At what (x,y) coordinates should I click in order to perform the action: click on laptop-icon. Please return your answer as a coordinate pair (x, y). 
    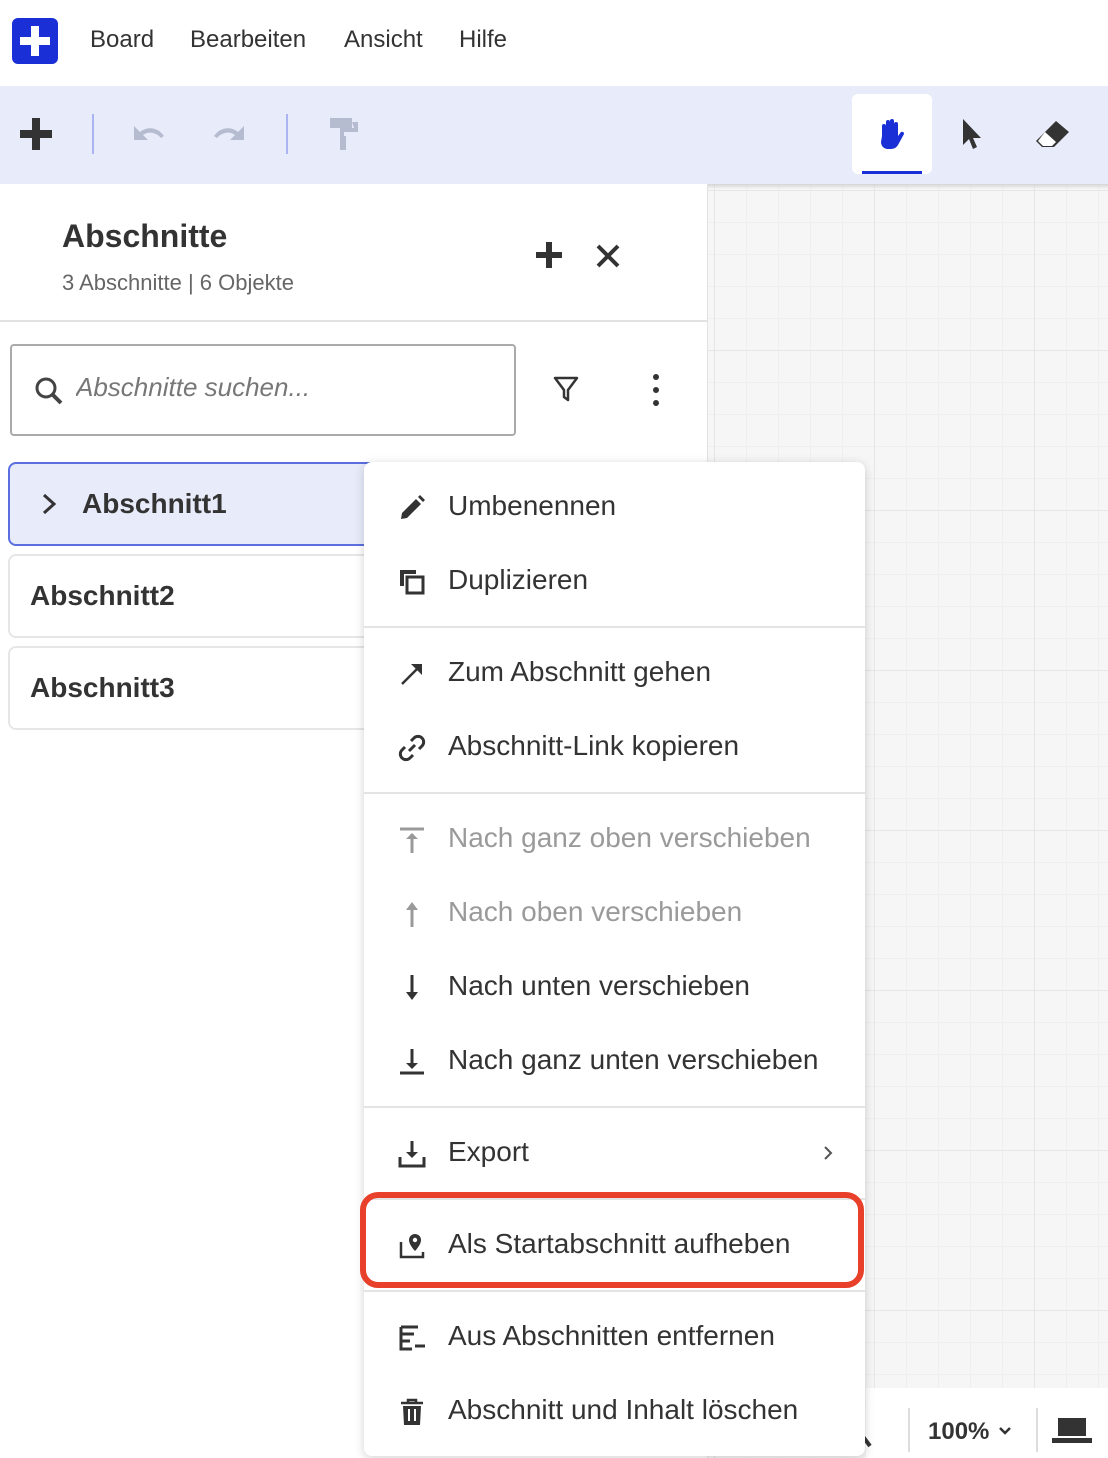
    Looking at the image, I should click on (1072, 1430).